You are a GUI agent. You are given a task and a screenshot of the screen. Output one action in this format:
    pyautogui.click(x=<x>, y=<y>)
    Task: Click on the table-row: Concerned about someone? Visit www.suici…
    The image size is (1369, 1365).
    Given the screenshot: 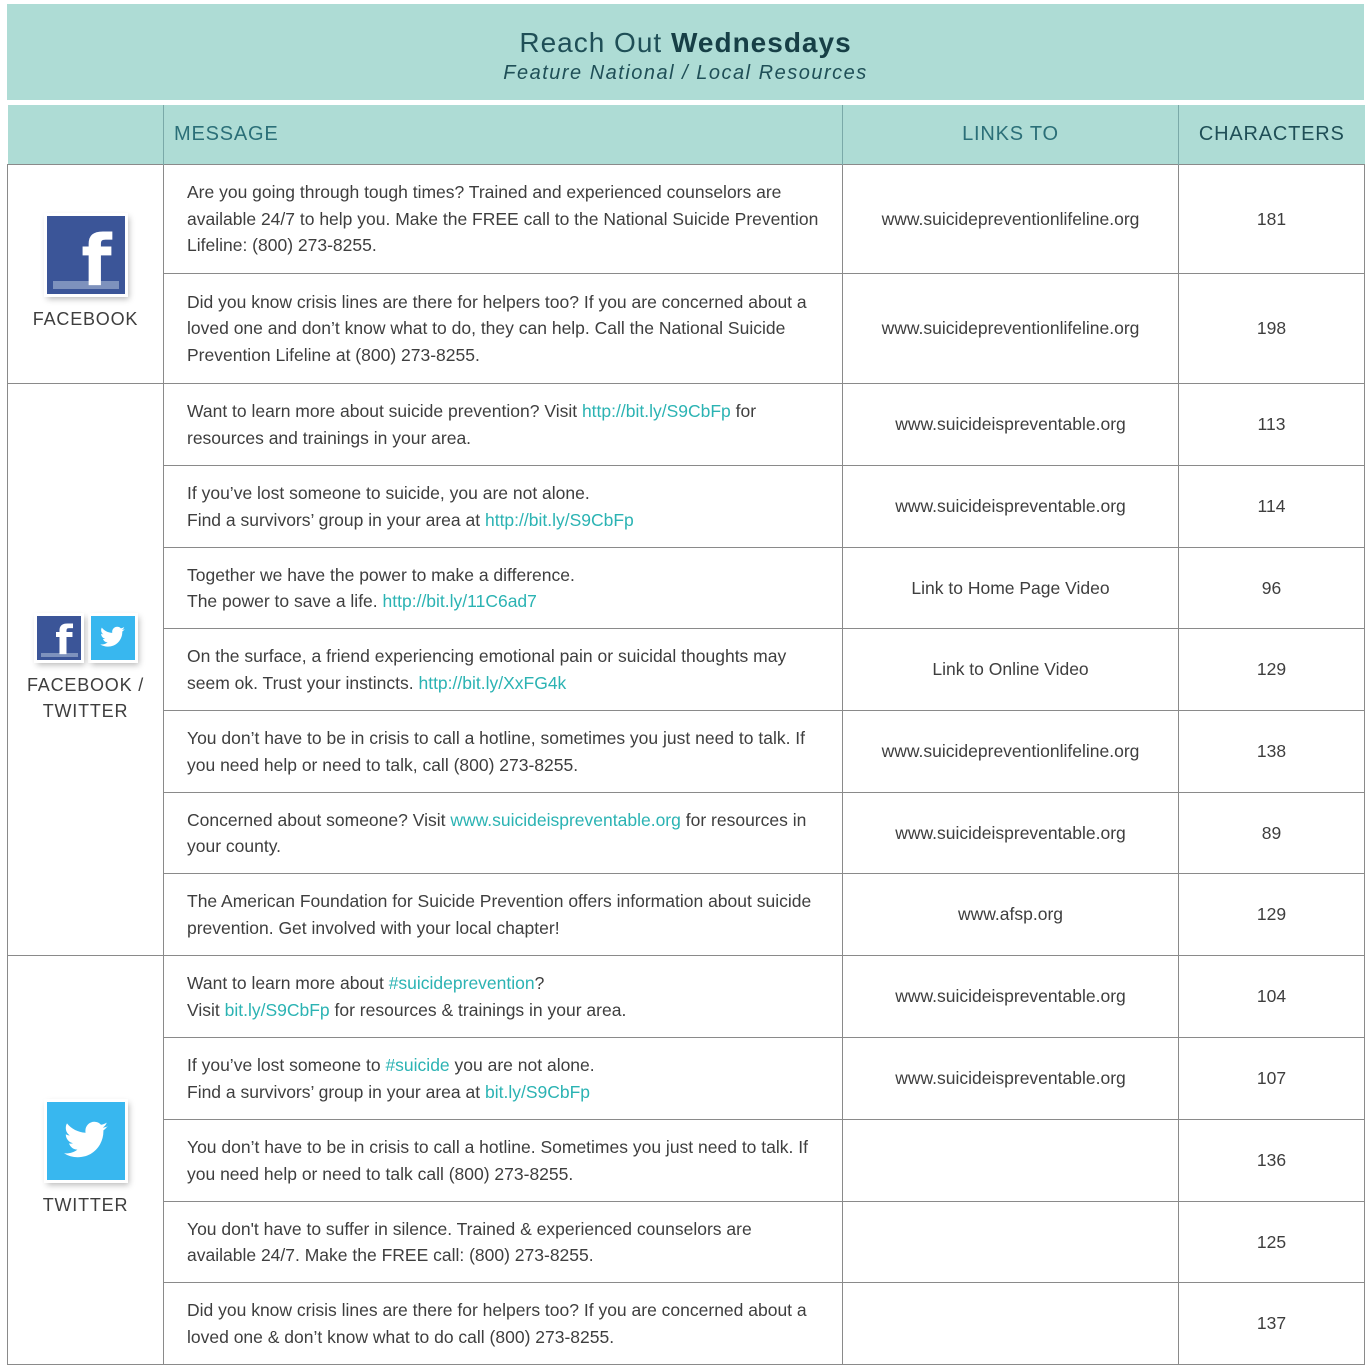 What is the action you would take?
    pyautogui.click(x=686, y=833)
    